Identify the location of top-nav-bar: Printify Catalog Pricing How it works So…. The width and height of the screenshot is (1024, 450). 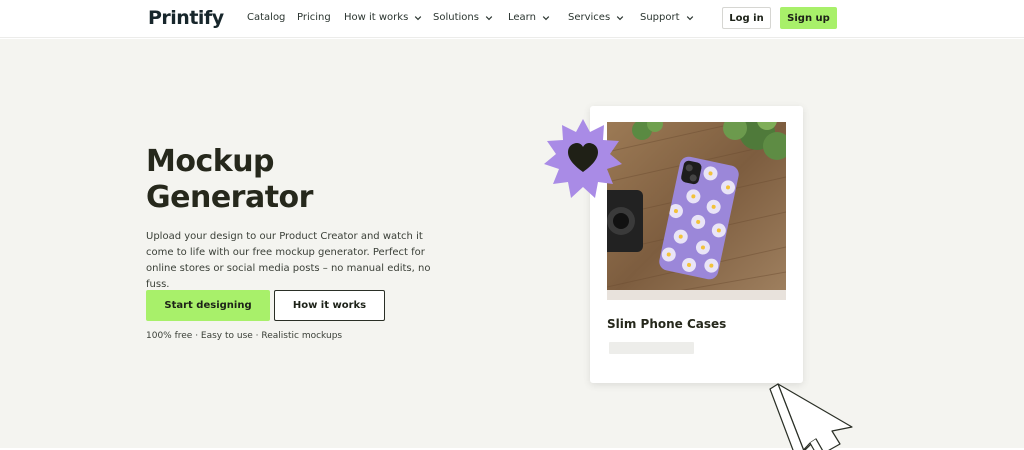
(512, 19).